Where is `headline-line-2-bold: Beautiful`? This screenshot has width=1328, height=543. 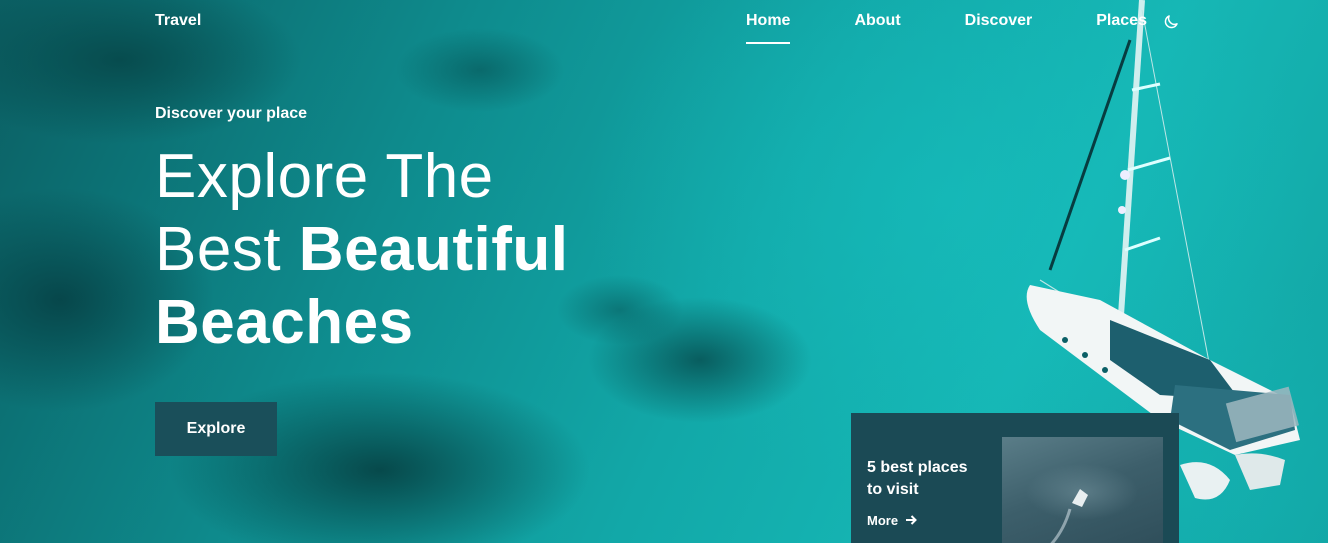 headline-line-2-bold: Beautiful is located at coordinates (433, 249).